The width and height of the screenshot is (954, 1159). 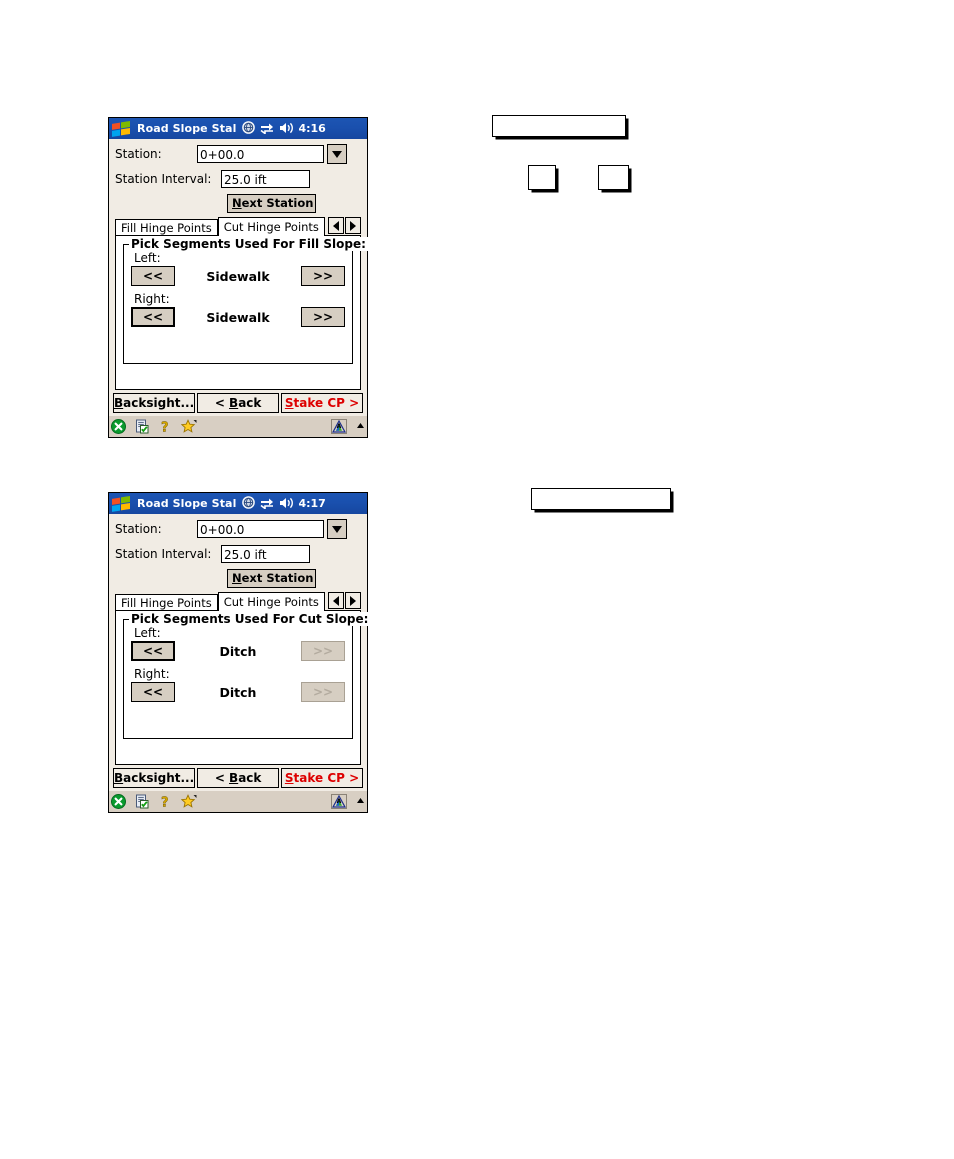 I want to click on titlebar-status-icons, so click(x=268, y=128).